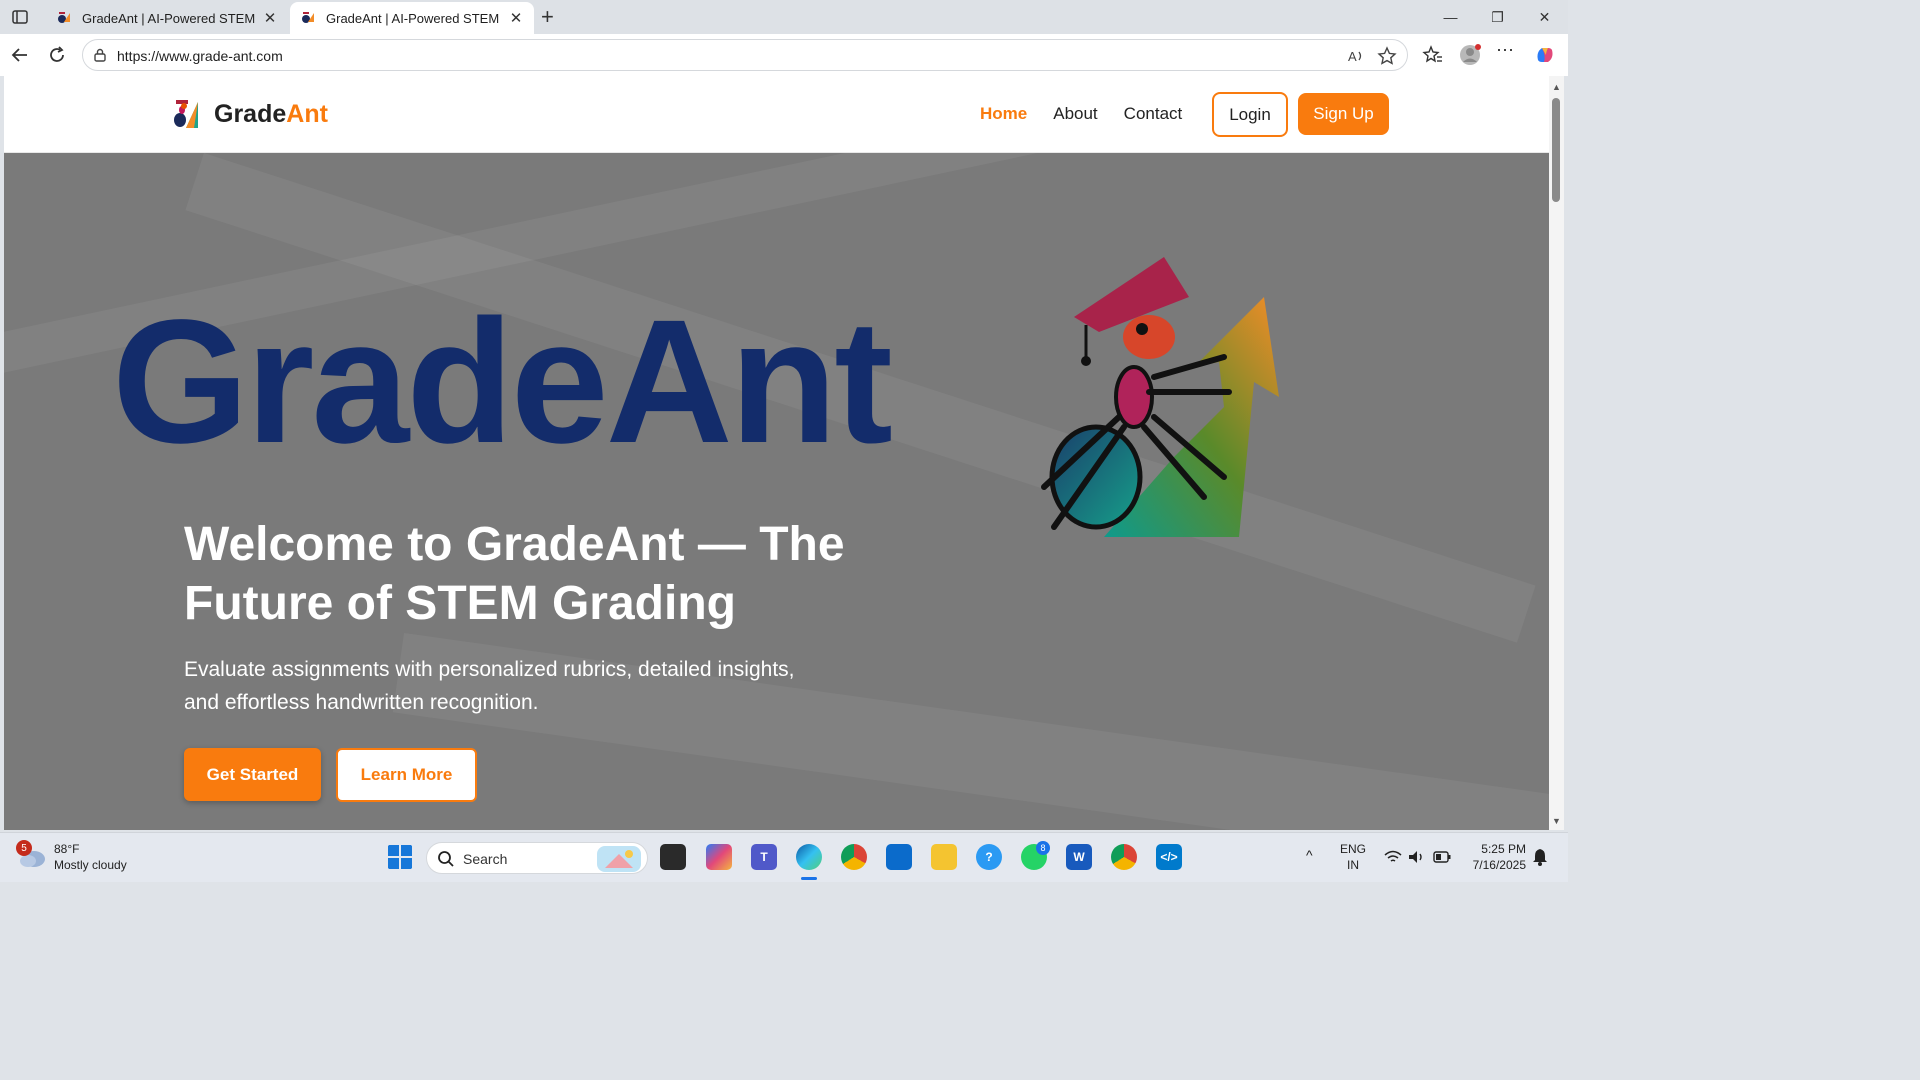 The width and height of the screenshot is (1920, 1080). What do you see at coordinates (944, 857) in the screenshot?
I see `file-explorer-icon` at bounding box center [944, 857].